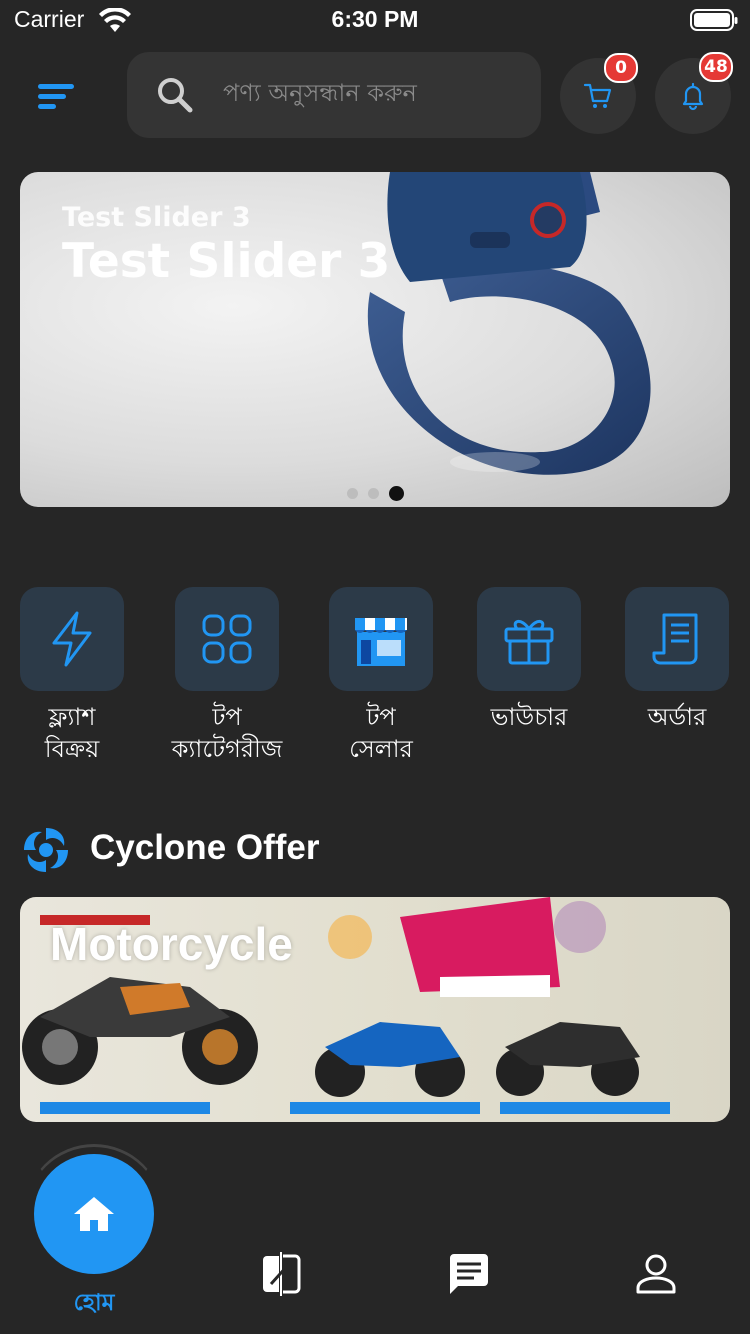  What do you see at coordinates (381, 642) in the screenshot?
I see `shop-icon` at bounding box center [381, 642].